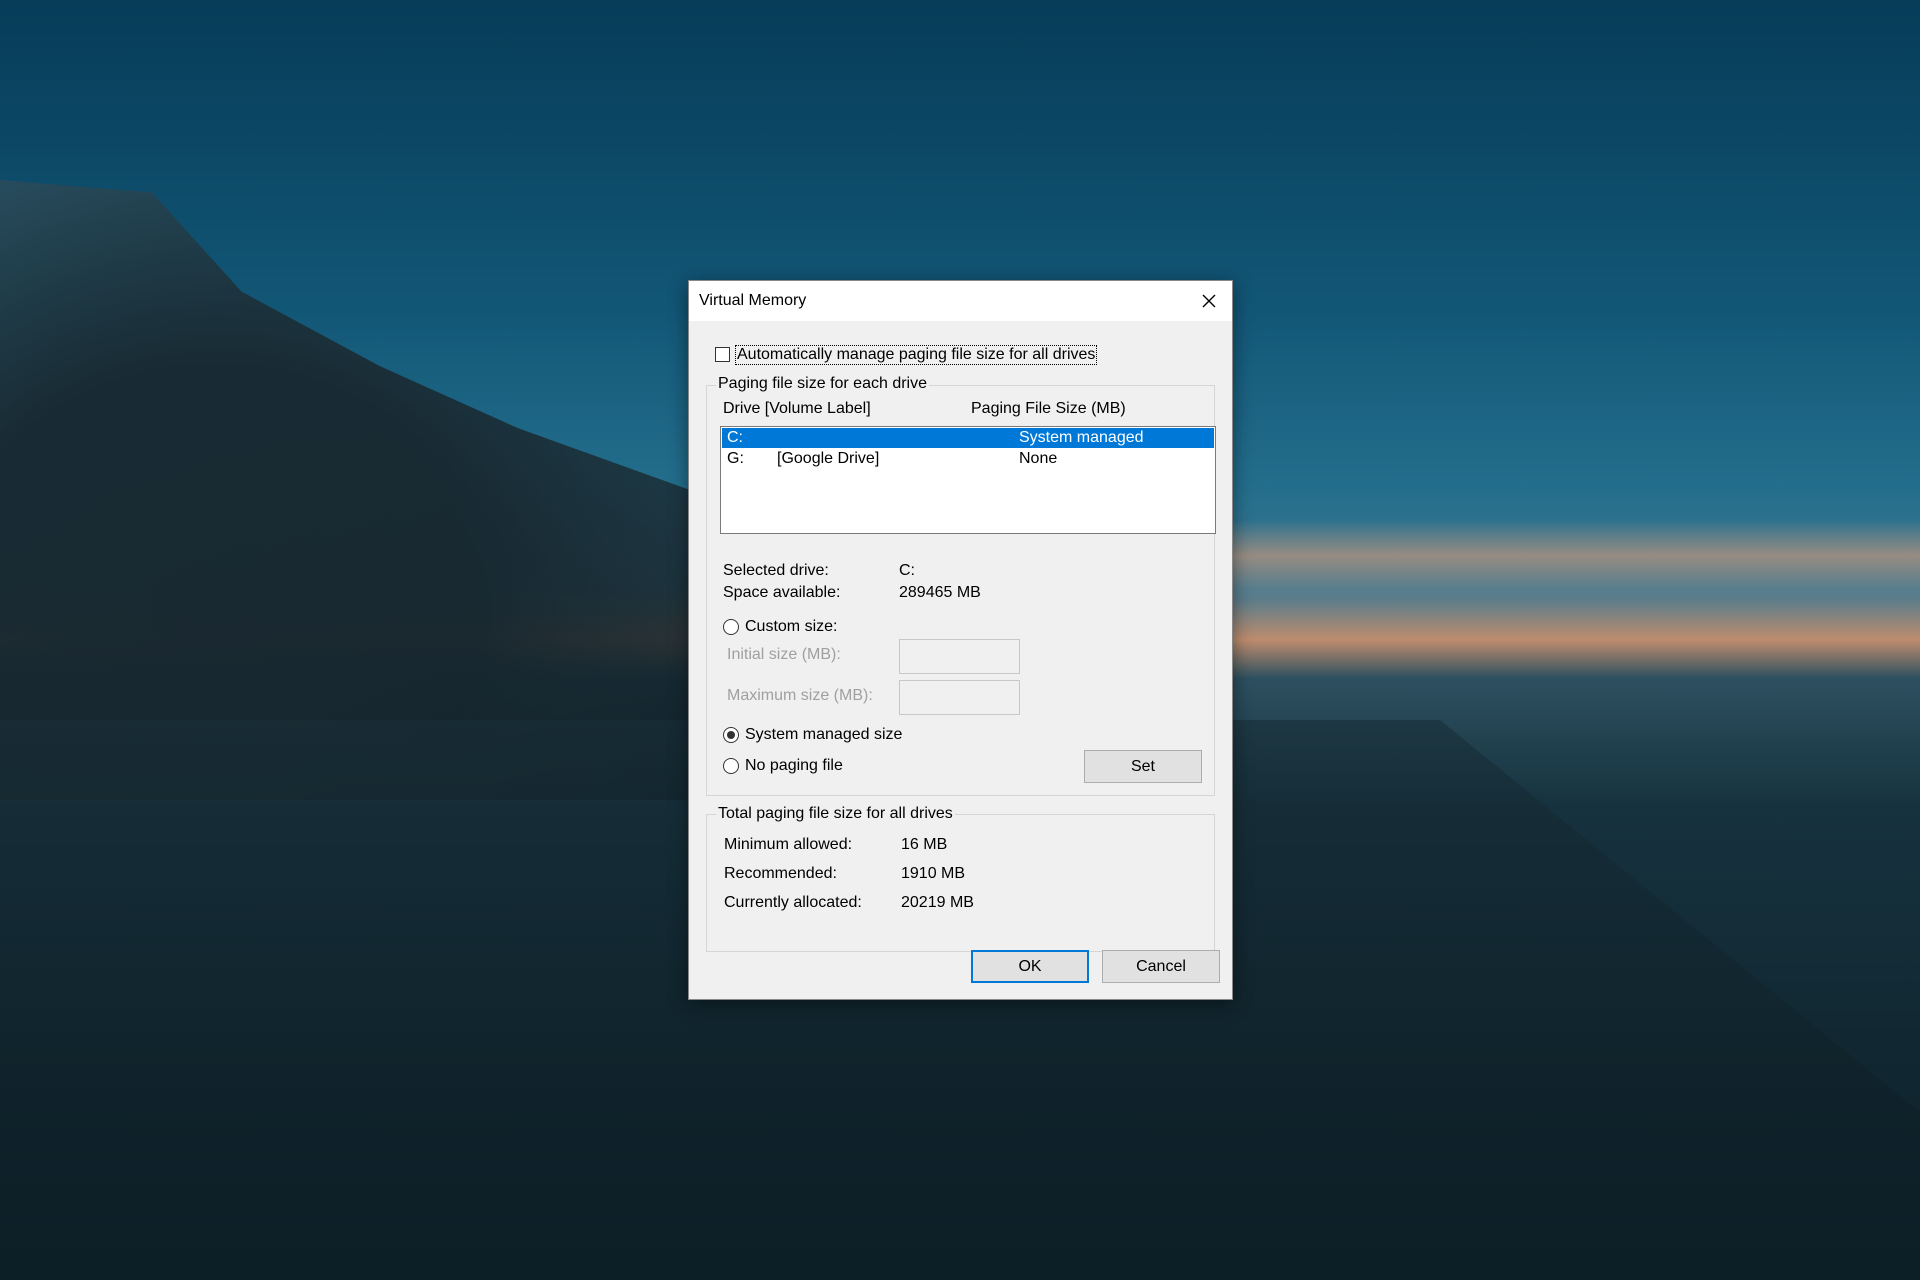  What do you see at coordinates (797, 408) in the screenshot?
I see `column-header-drive: Drive [Volume Label]` at bounding box center [797, 408].